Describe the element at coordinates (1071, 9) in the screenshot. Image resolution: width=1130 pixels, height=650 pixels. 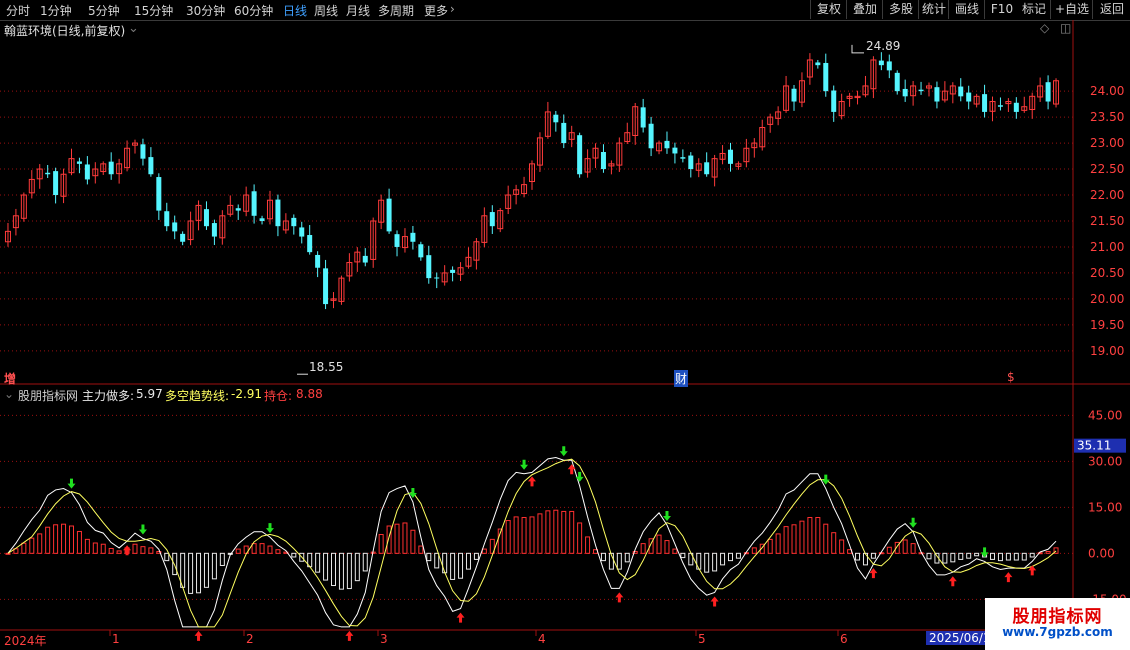
I see `add-watchlist-button: +自选` at that location.